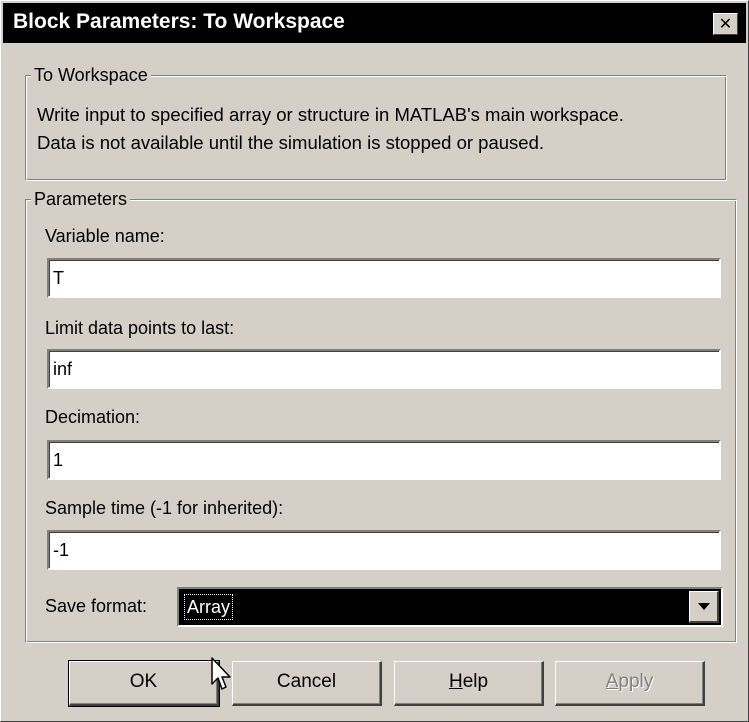 The image size is (749, 722). I want to click on close-icon: ✕, so click(725, 23).